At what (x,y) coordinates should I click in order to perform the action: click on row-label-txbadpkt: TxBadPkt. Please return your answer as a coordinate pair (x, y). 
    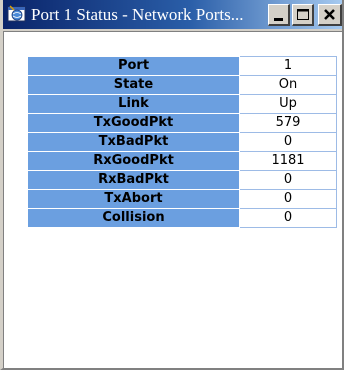
    Looking at the image, I should click on (133, 142).